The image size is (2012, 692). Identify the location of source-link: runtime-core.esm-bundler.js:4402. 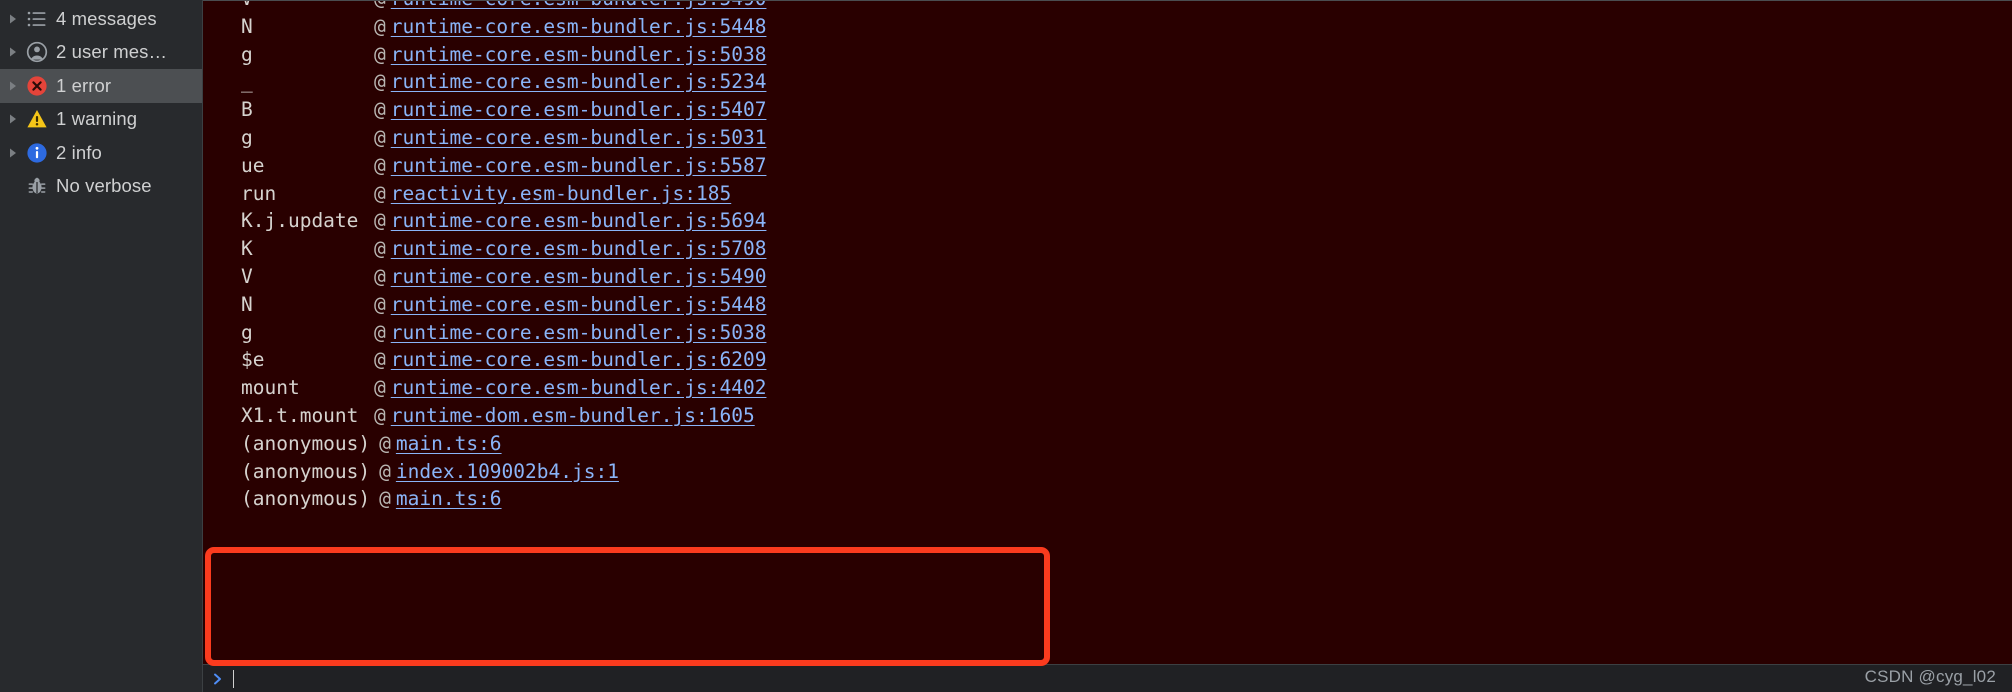
(579, 387).